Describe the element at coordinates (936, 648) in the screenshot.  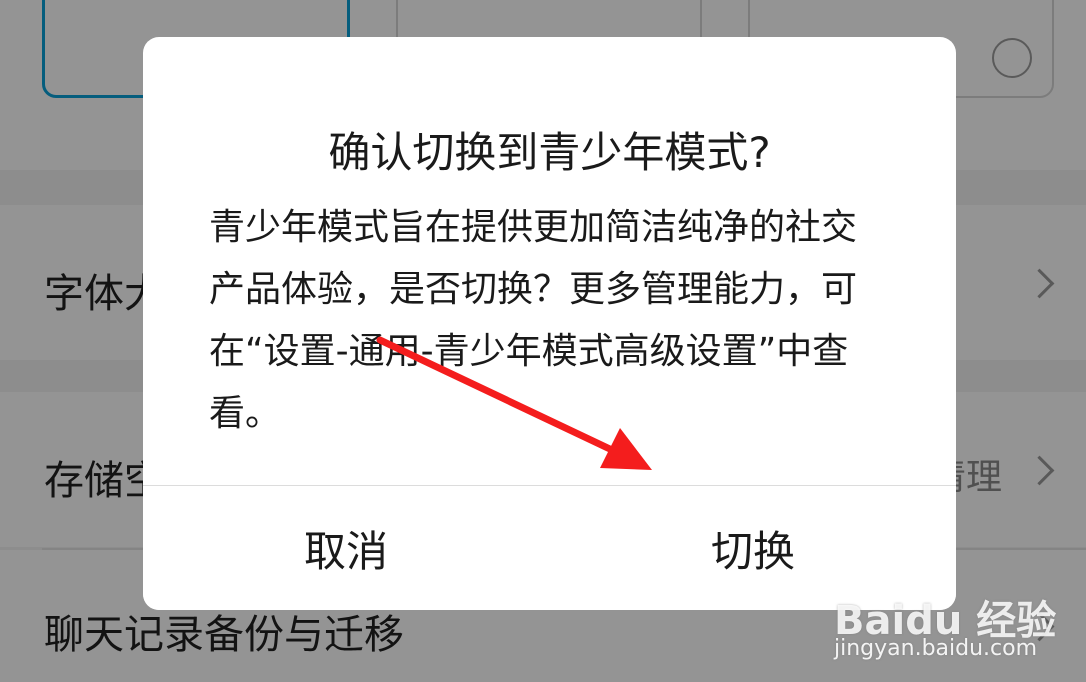
I see `watermark-url: jingyan.baidu.com` at that location.